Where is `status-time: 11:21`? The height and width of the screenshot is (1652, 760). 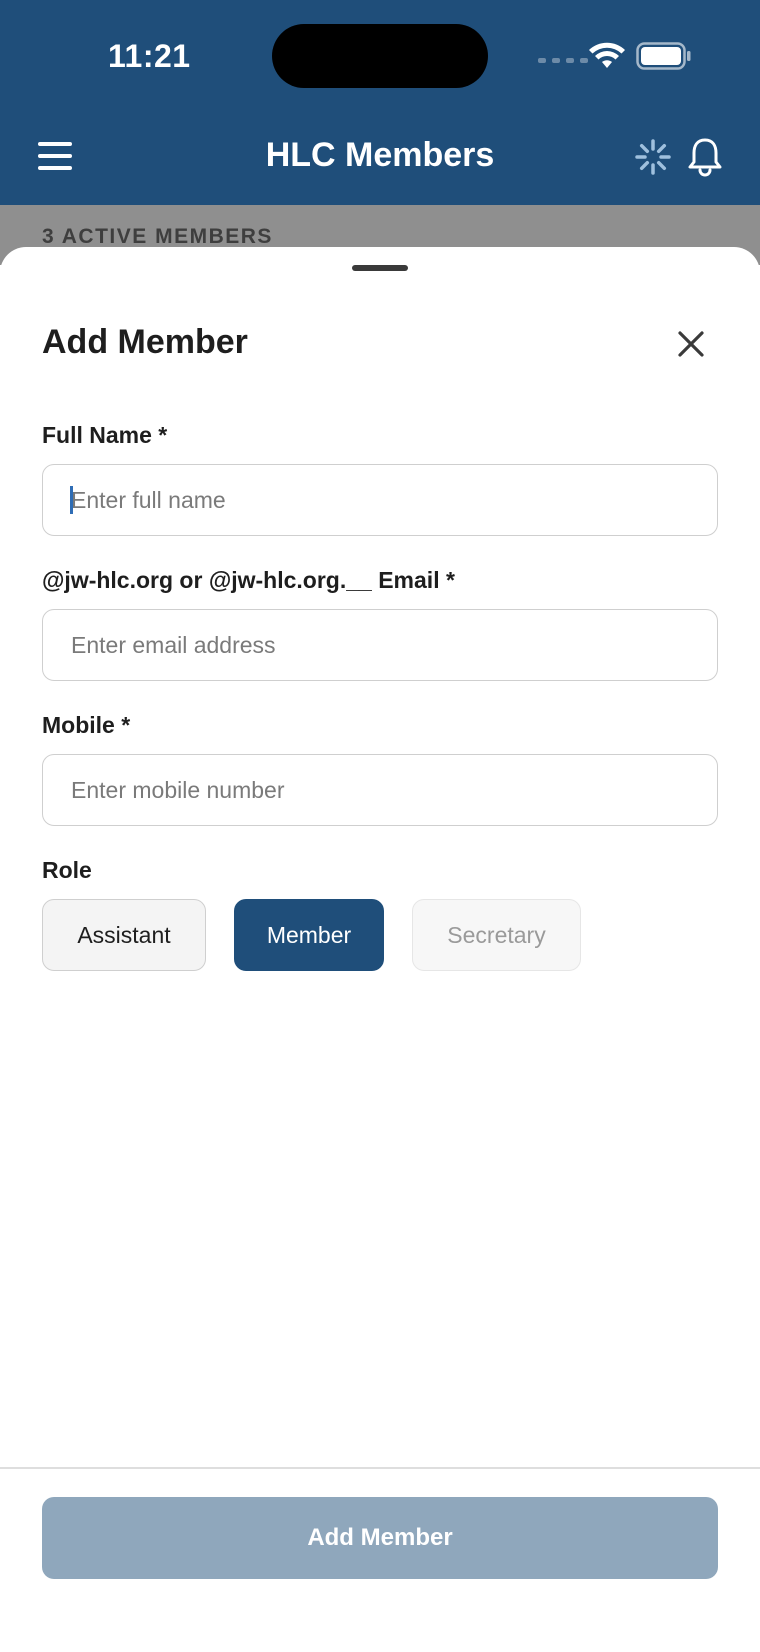
status-time: 11:21 is located at coordinates (149, 56).